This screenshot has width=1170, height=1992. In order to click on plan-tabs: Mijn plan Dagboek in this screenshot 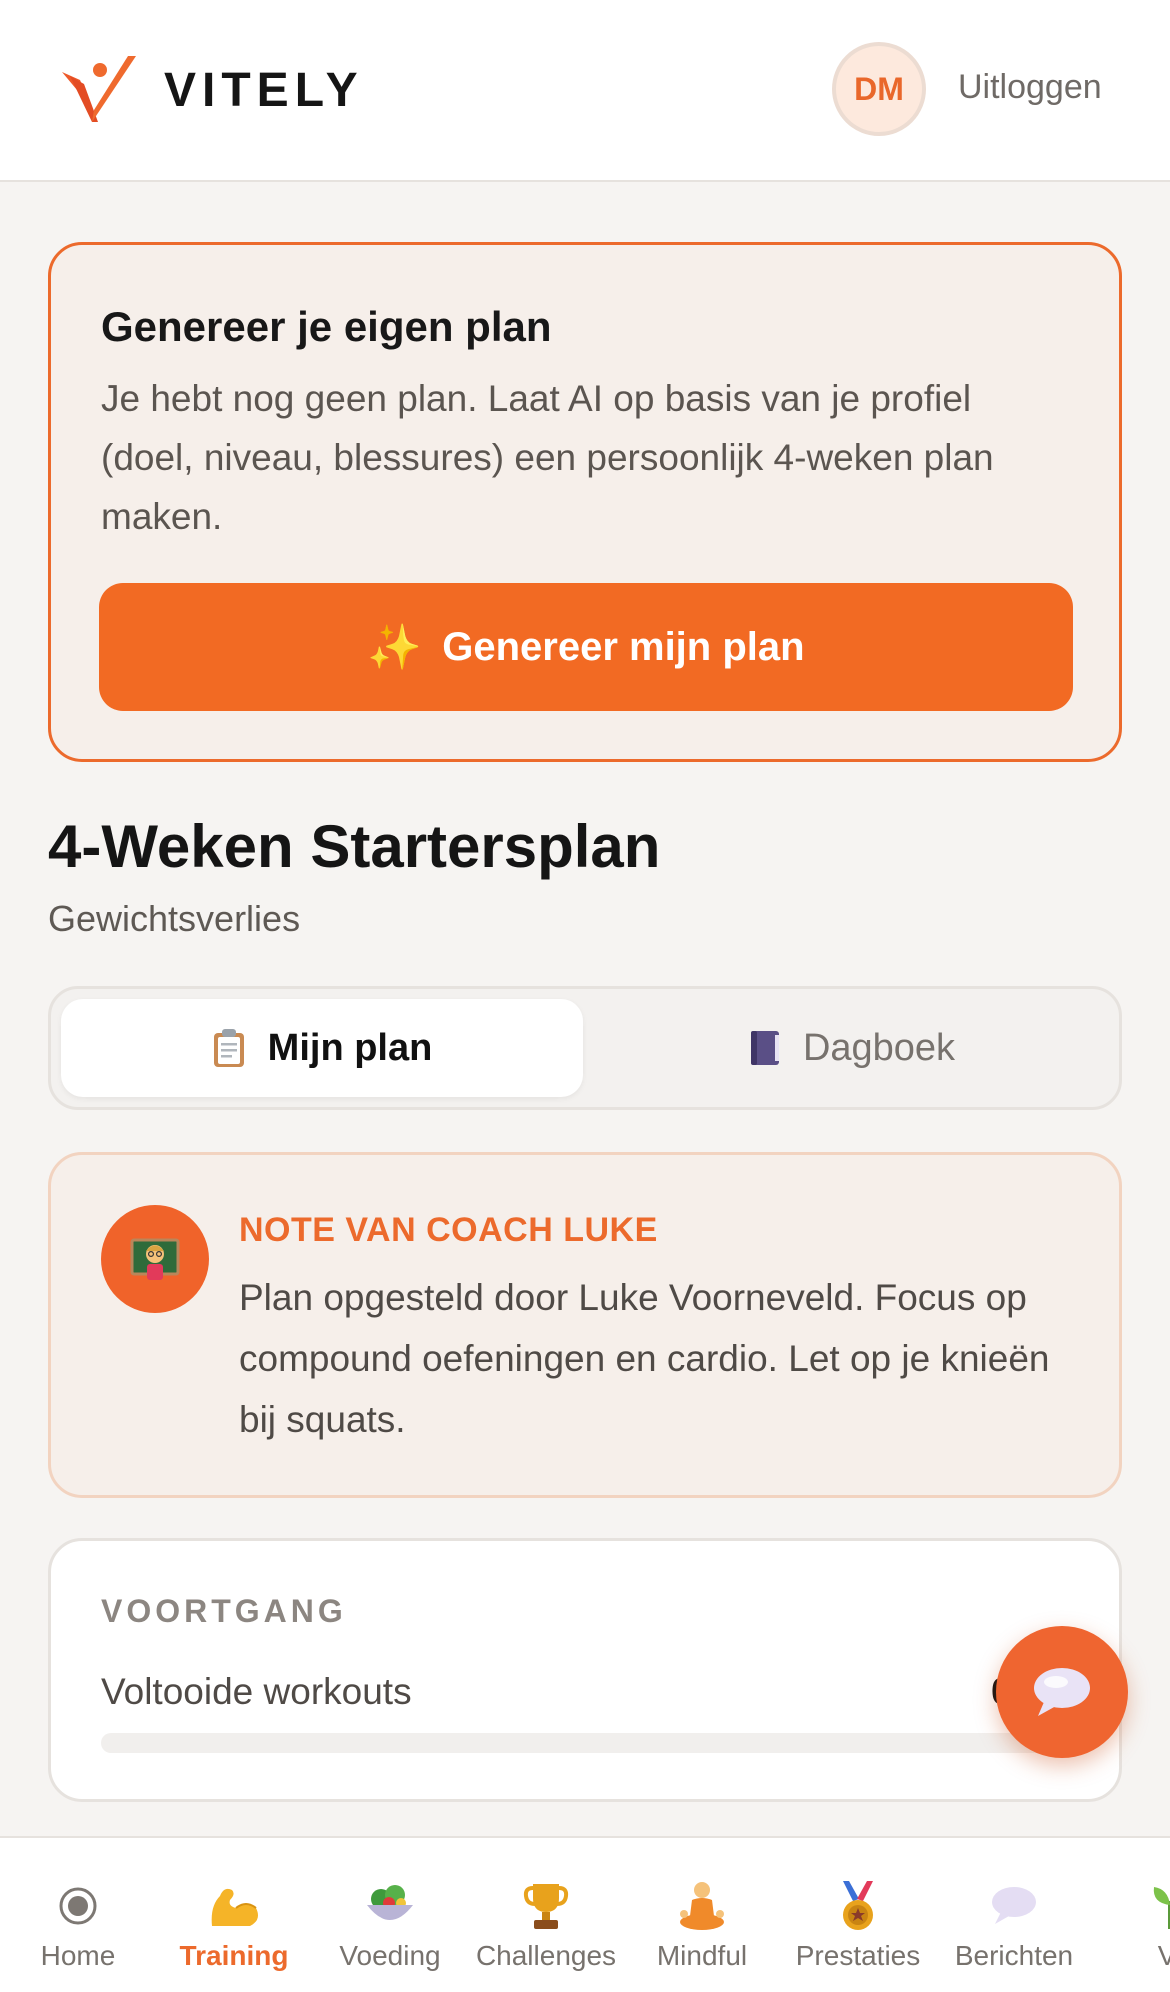, I will do `click(585, 1048)`.